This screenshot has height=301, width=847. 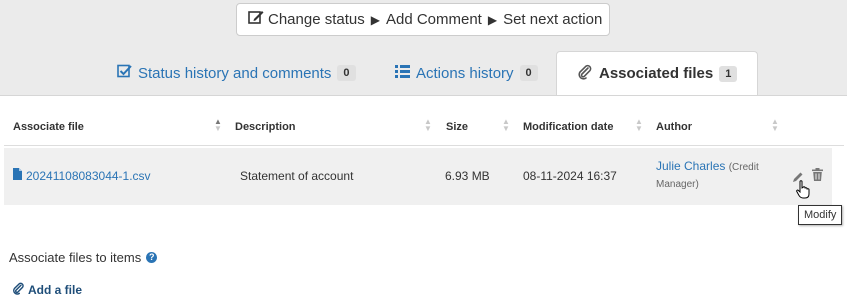 What do you see at coordinates (258, 19) in the screenshot?
I see `edit-icon` at bounding box center [258, 19].